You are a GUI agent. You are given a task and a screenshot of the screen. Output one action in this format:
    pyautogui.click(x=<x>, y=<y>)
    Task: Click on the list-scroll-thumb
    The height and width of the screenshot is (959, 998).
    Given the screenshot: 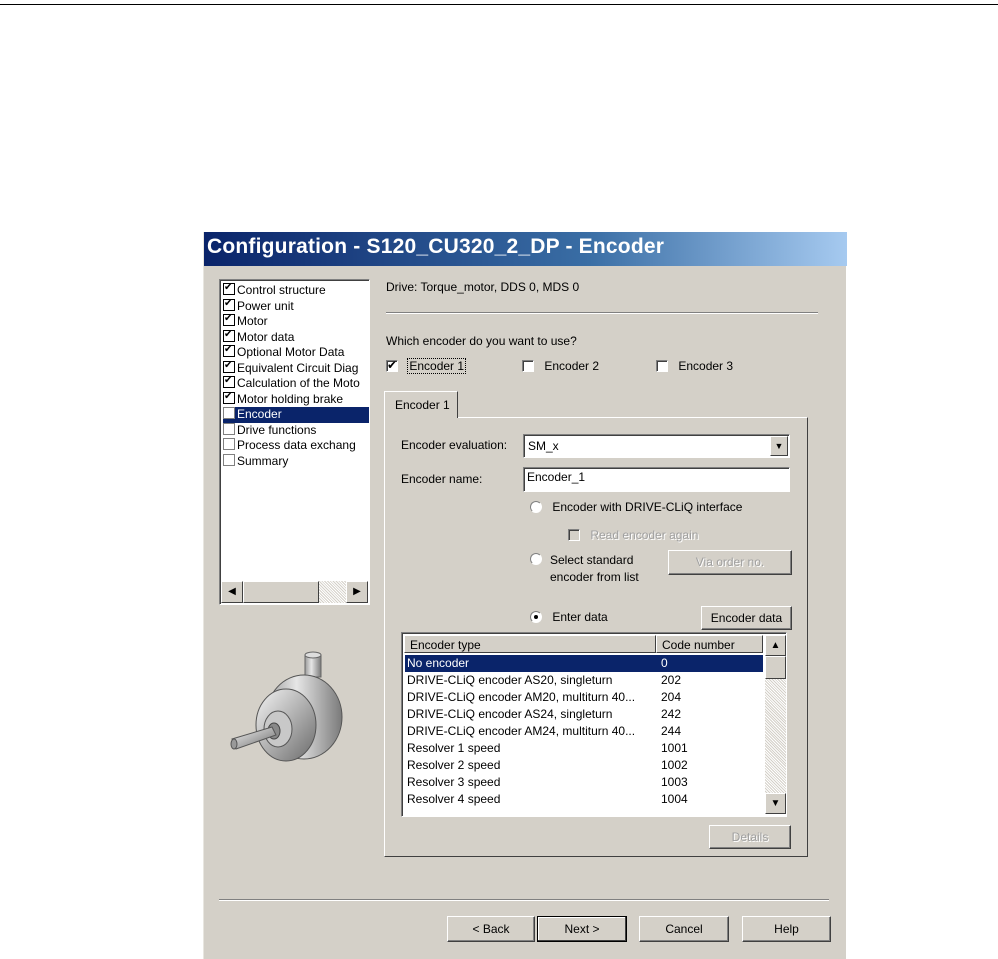 What is the action you would take?
    pyautogui.click(x=775, y=667)
    